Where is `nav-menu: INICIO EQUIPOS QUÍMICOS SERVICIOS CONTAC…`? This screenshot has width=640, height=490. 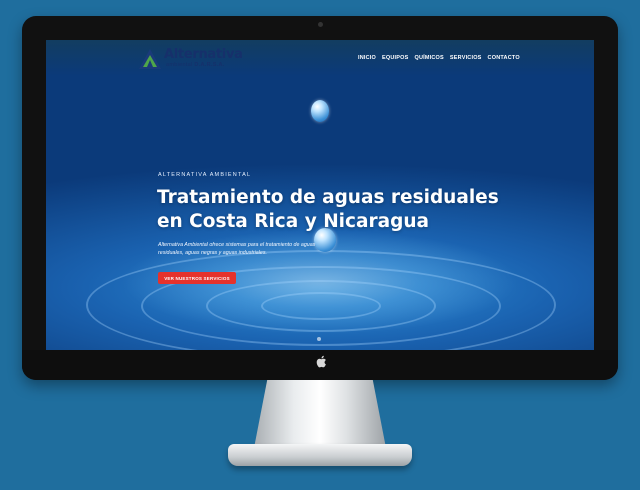
nav-menu: INICIO EQUIPOS QUÍMICOS SERVICIOS CONTAC… is located at coordinates (439, 58).